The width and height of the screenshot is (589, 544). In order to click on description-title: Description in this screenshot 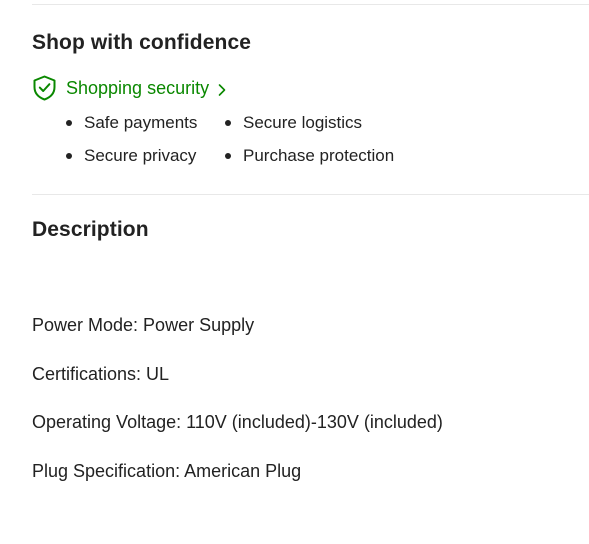, I will do `click(90, 229)`.